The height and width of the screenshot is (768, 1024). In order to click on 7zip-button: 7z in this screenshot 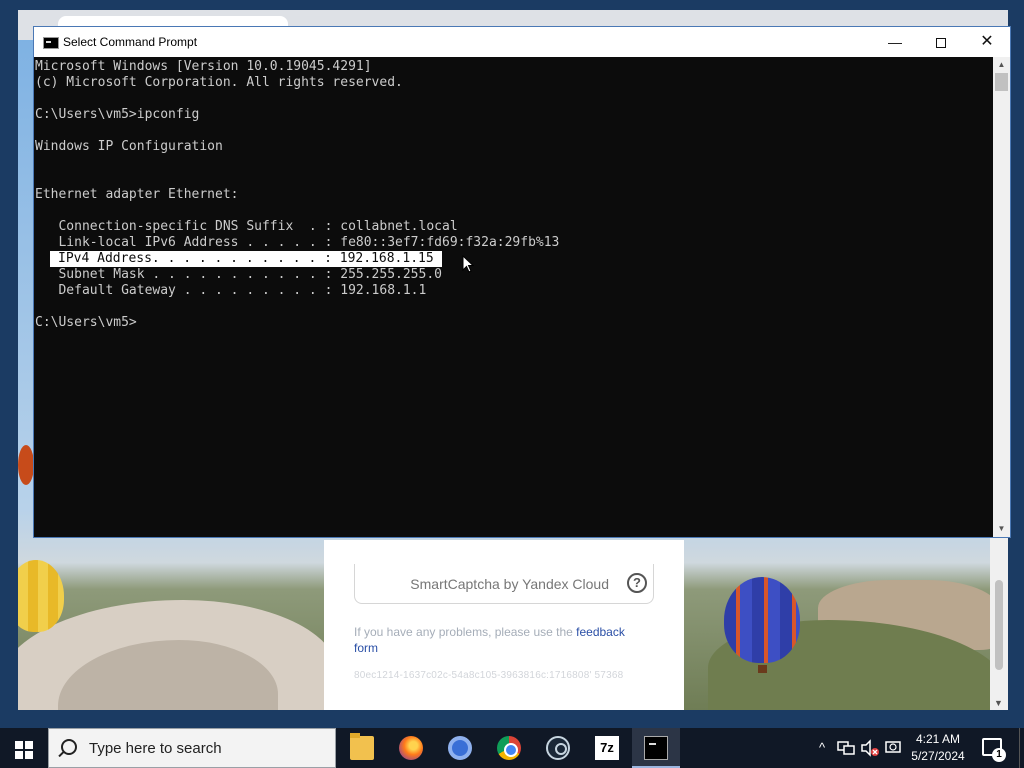, I will do `click(607, 748)`.